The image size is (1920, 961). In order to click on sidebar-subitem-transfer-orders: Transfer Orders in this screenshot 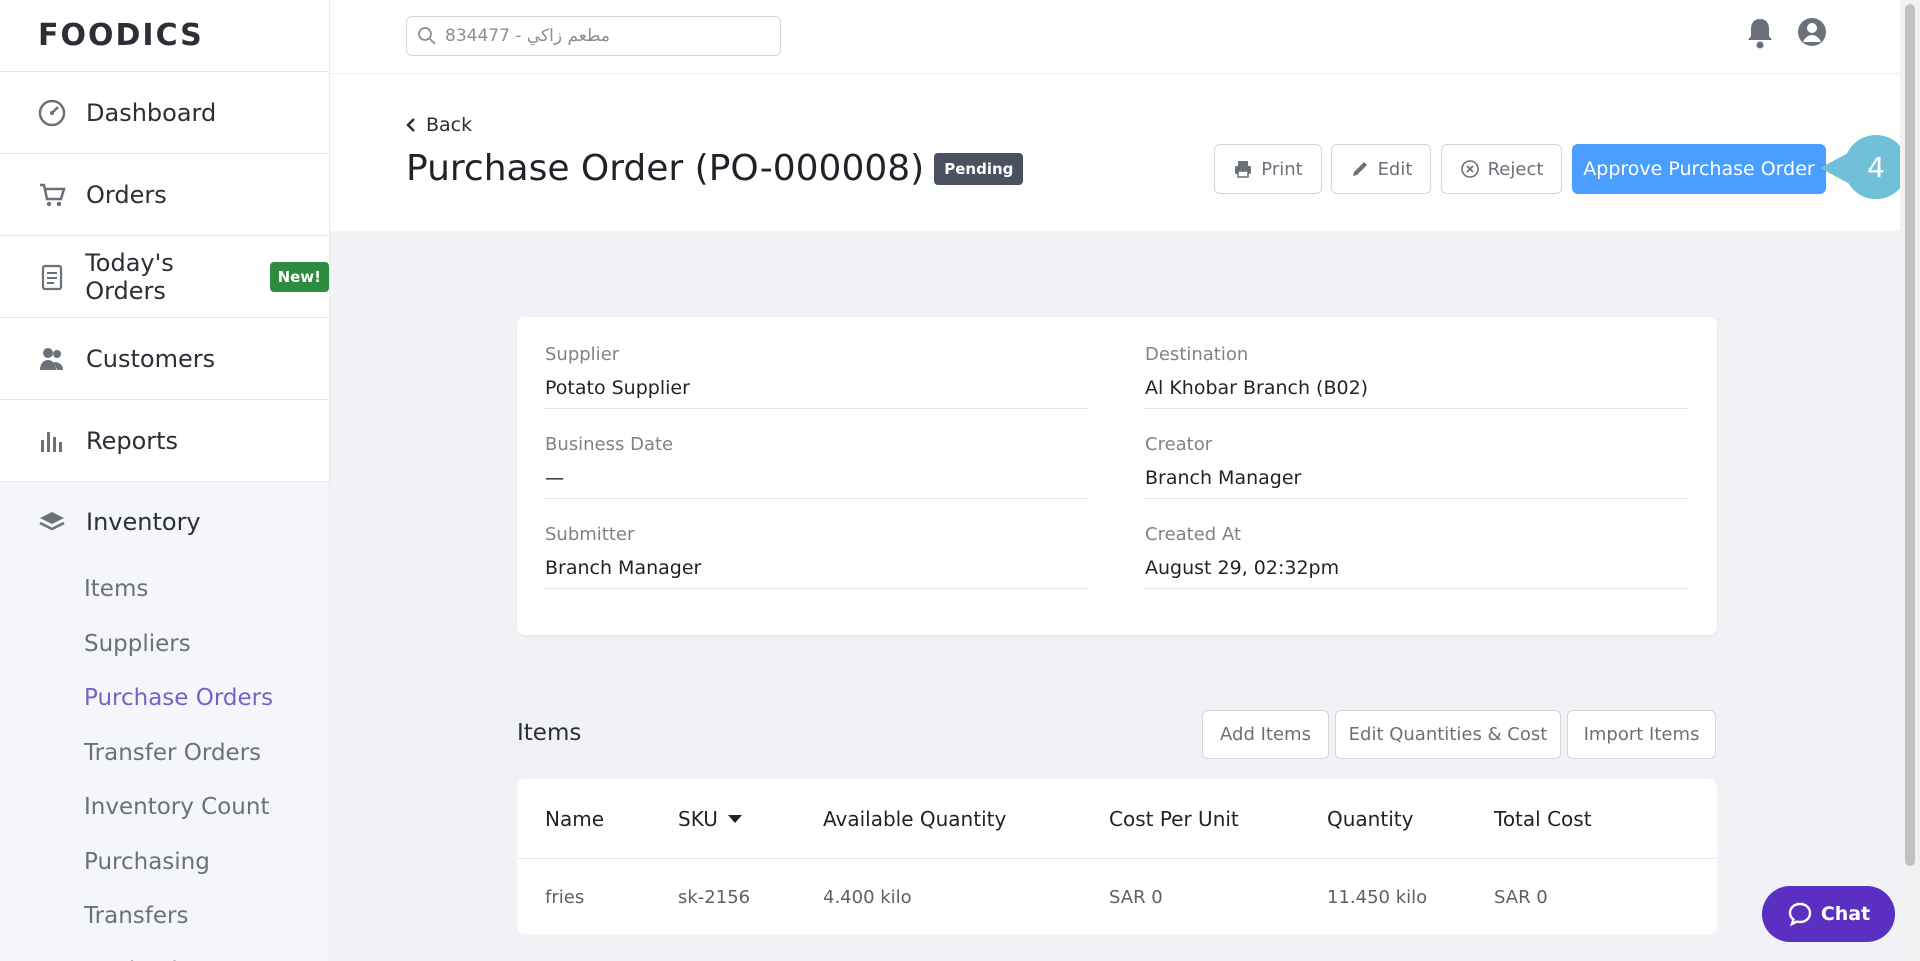, I will do `click(164, 753)`.